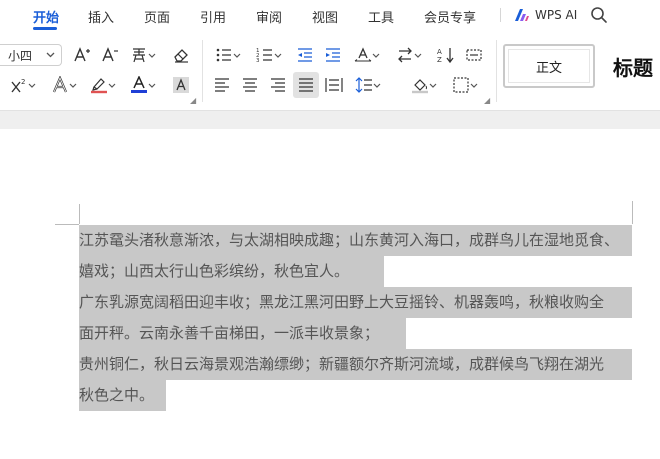 Image resolution: width=660 pixels, height=459 pixels. I want to click on wps-ai-label: WPS AI, so click(556, 15).